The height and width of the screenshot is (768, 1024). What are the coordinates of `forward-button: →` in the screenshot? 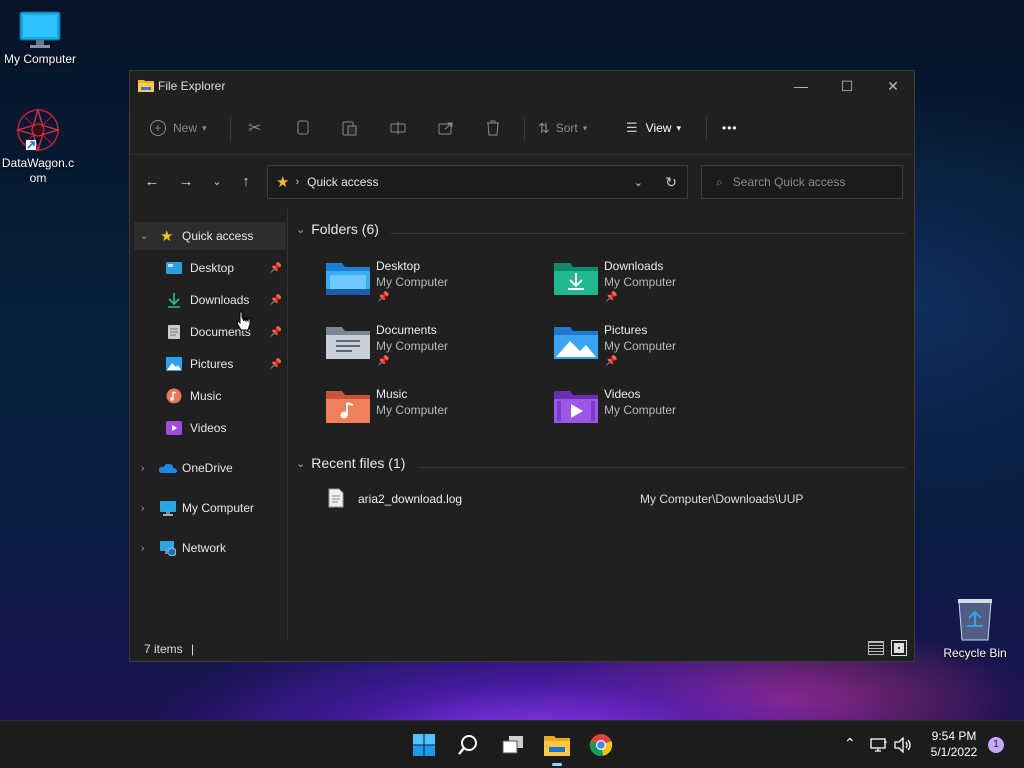 It's located at (186, 182).